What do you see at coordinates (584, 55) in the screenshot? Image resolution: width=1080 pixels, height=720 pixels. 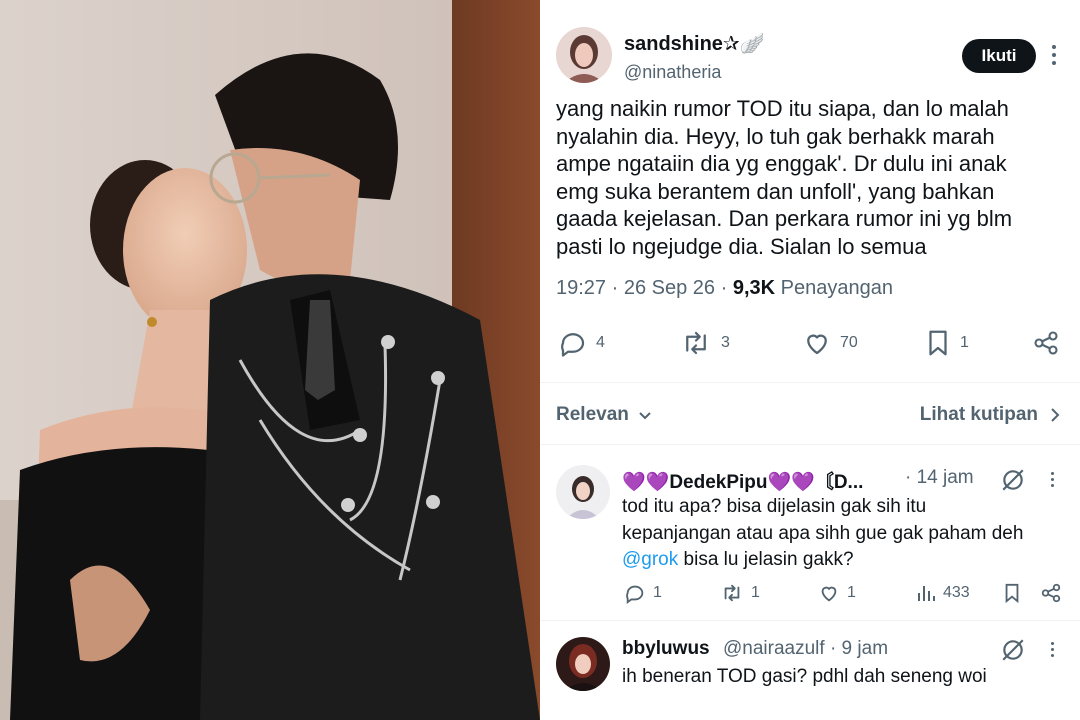 I see `author-avatar` at bounding box center [584, 55].